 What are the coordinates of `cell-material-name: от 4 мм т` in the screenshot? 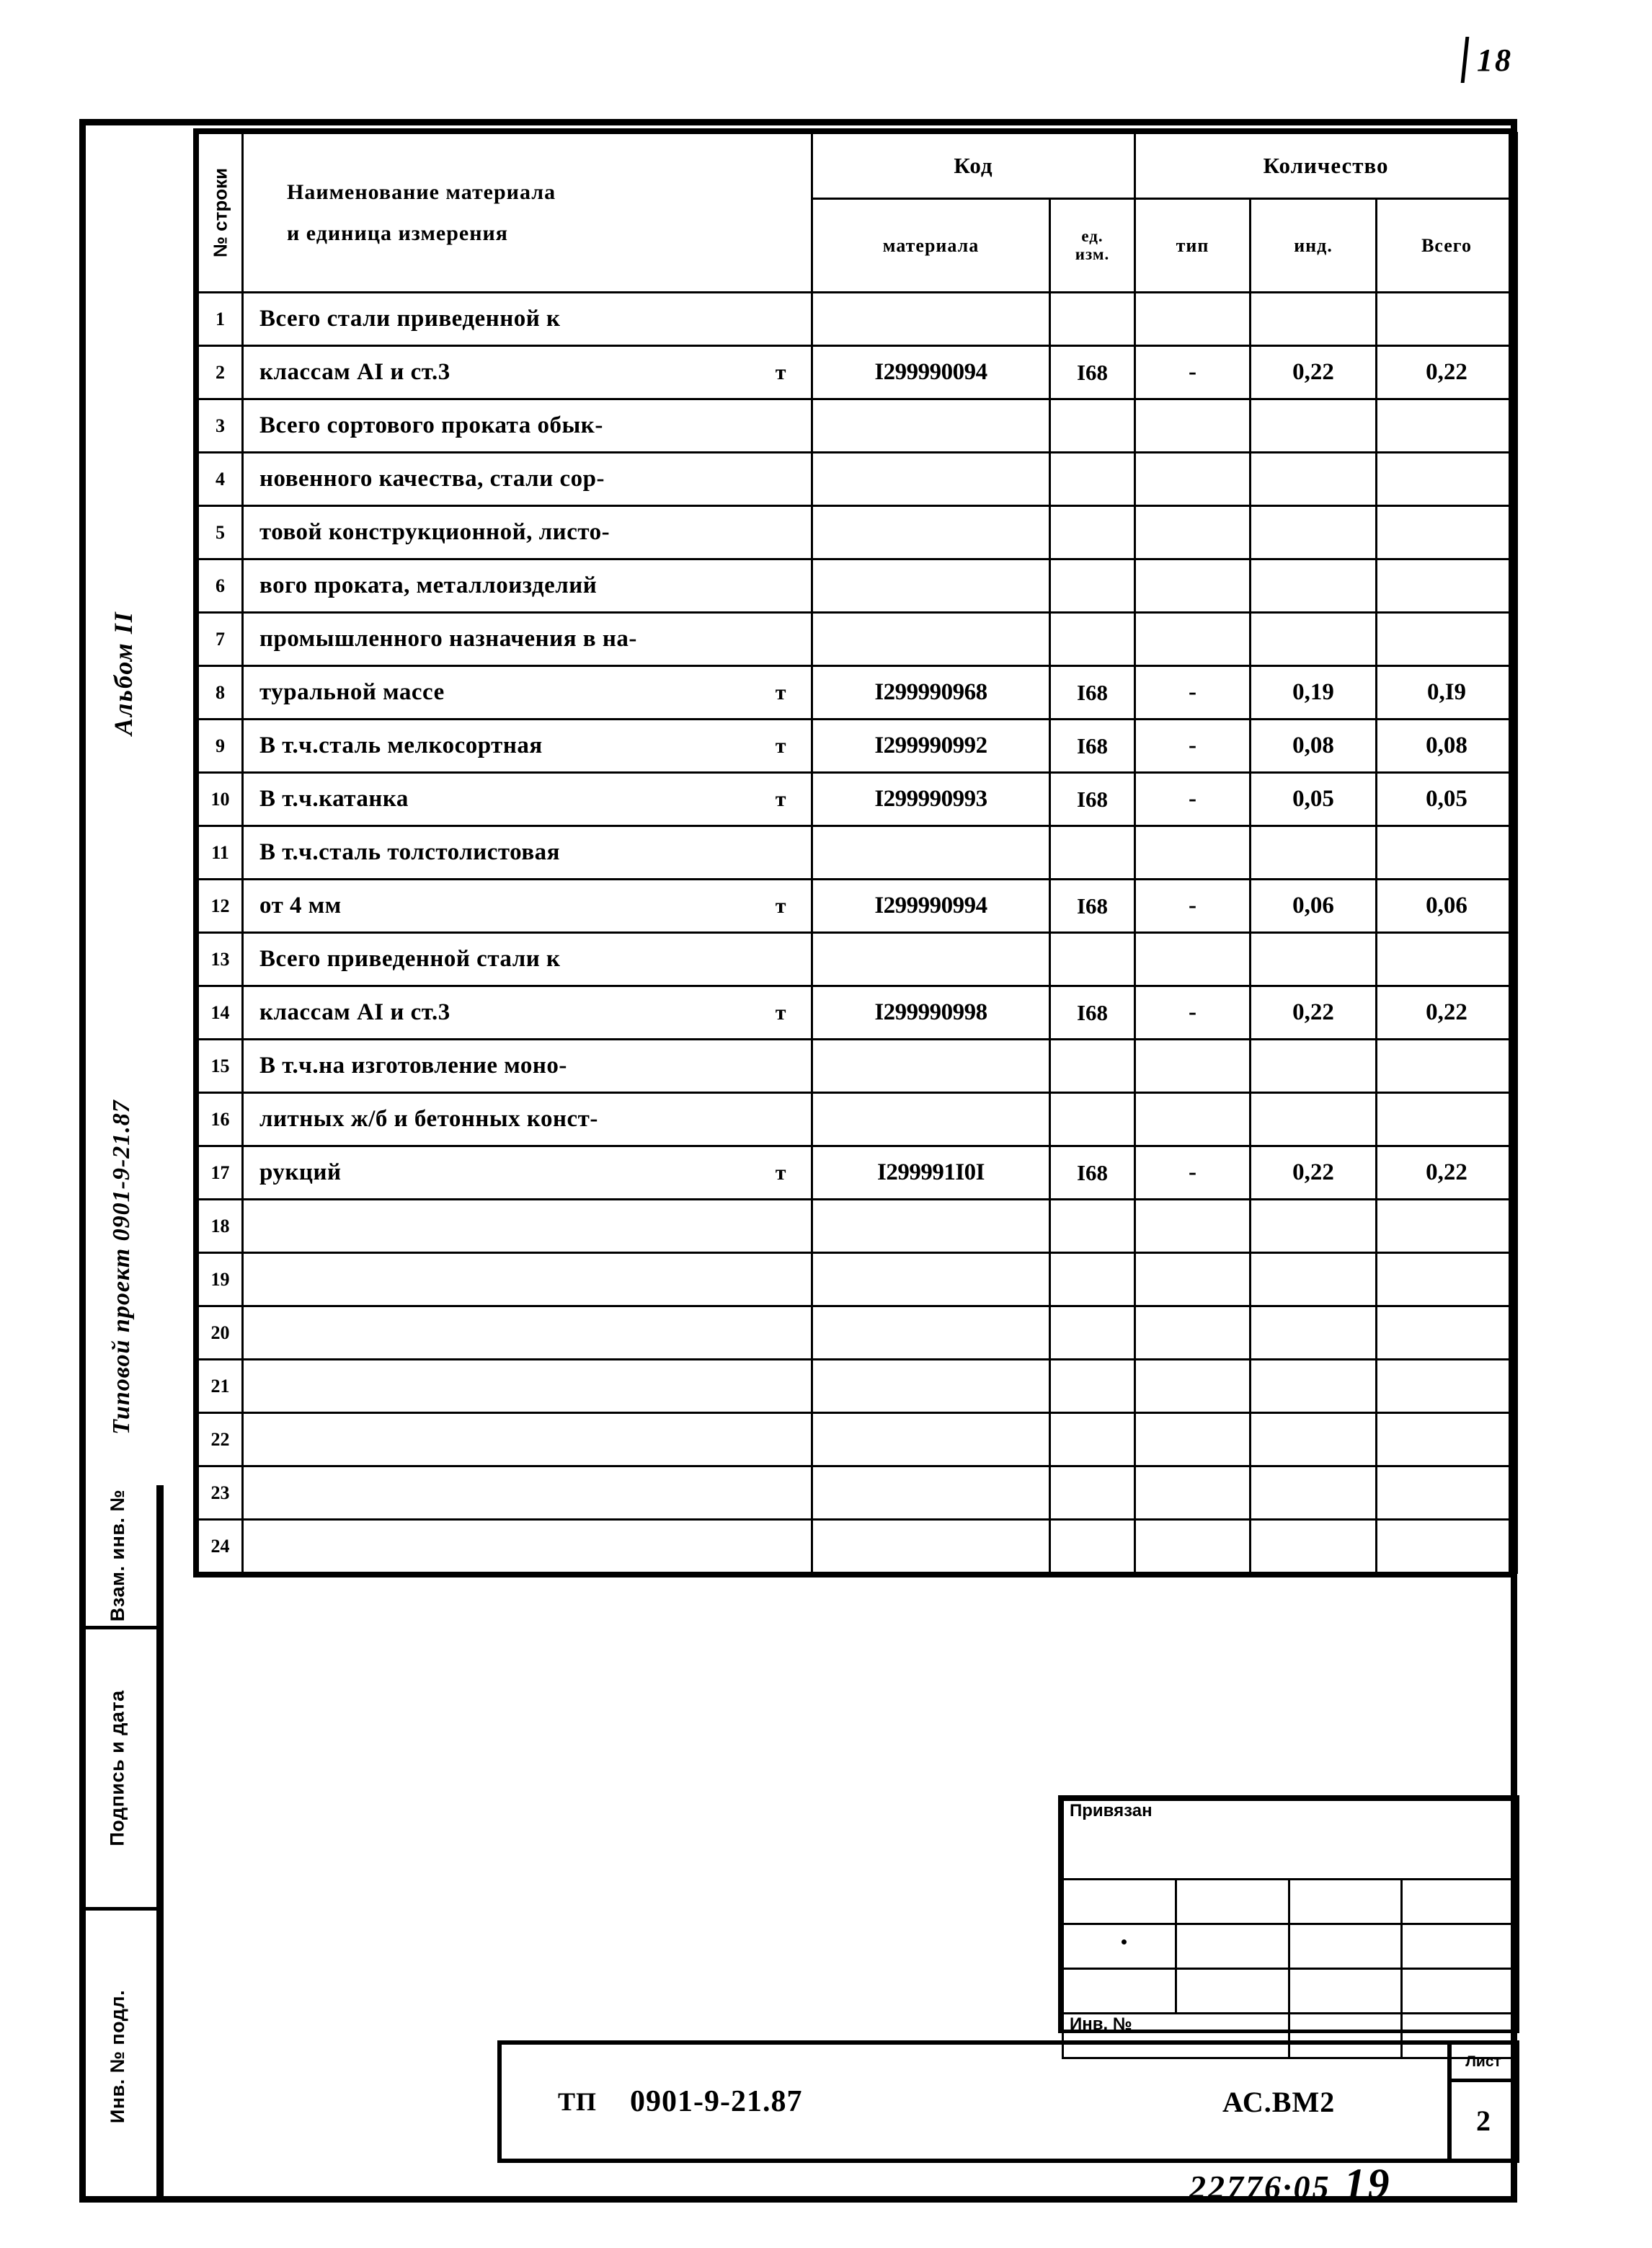 It's located at (527, 906).